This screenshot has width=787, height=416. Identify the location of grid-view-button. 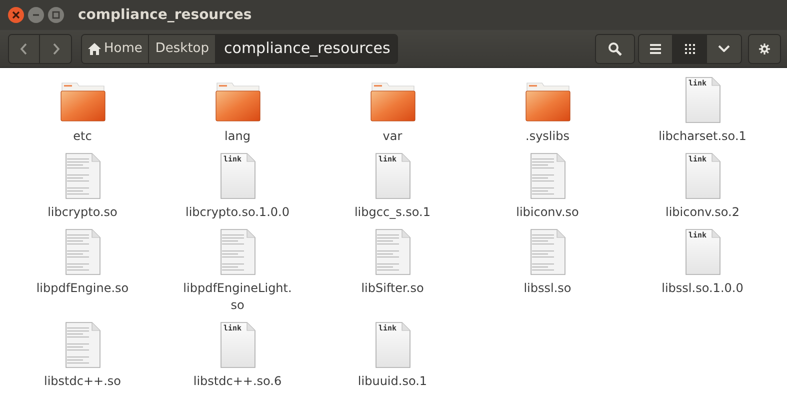
(690, 48).